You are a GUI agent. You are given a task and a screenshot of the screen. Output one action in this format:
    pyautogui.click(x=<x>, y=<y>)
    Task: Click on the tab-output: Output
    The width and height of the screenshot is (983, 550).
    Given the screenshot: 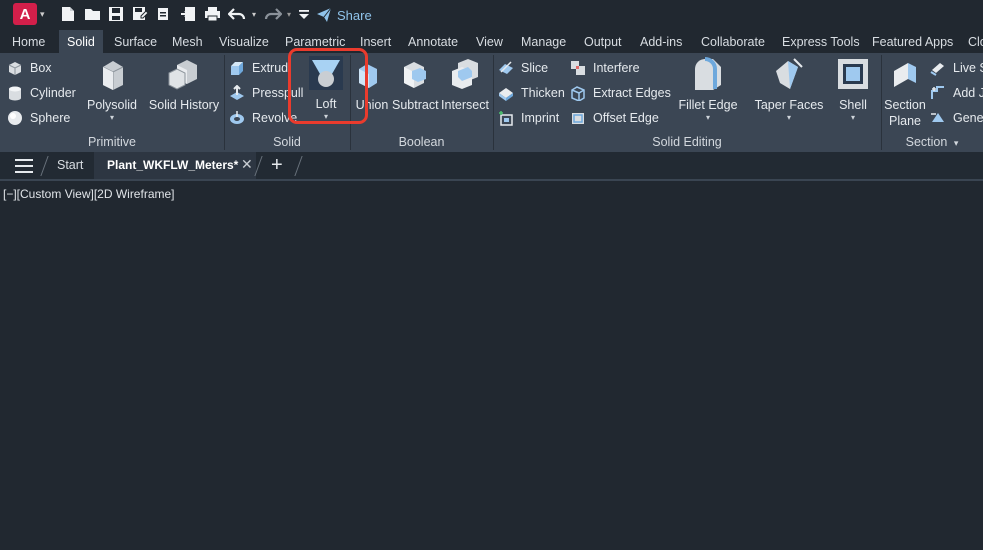 What is the action you would take?
    pyautogui.click(x=603, y=41)
    